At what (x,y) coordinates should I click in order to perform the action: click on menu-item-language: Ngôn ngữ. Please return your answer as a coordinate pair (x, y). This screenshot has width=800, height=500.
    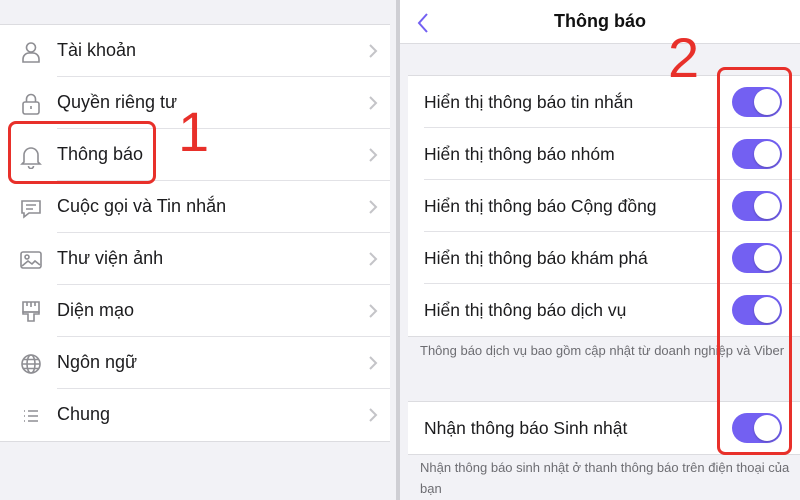
    Looking at the image, I should click on (195, 363).